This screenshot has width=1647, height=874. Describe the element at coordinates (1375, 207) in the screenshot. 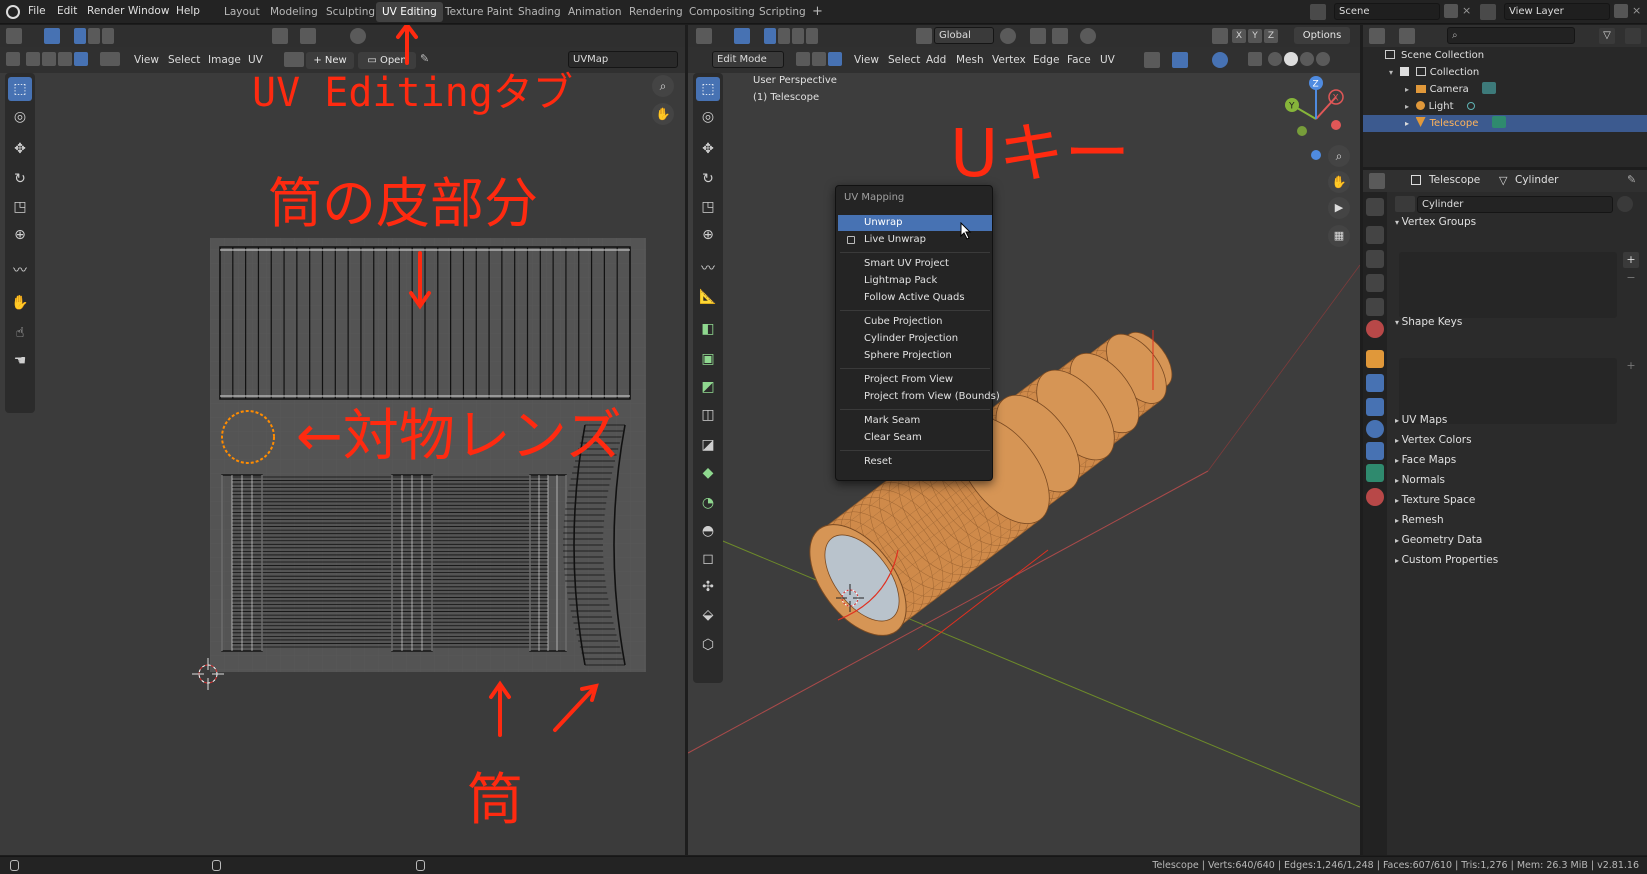

I see `tool-tab-icon` at that location.